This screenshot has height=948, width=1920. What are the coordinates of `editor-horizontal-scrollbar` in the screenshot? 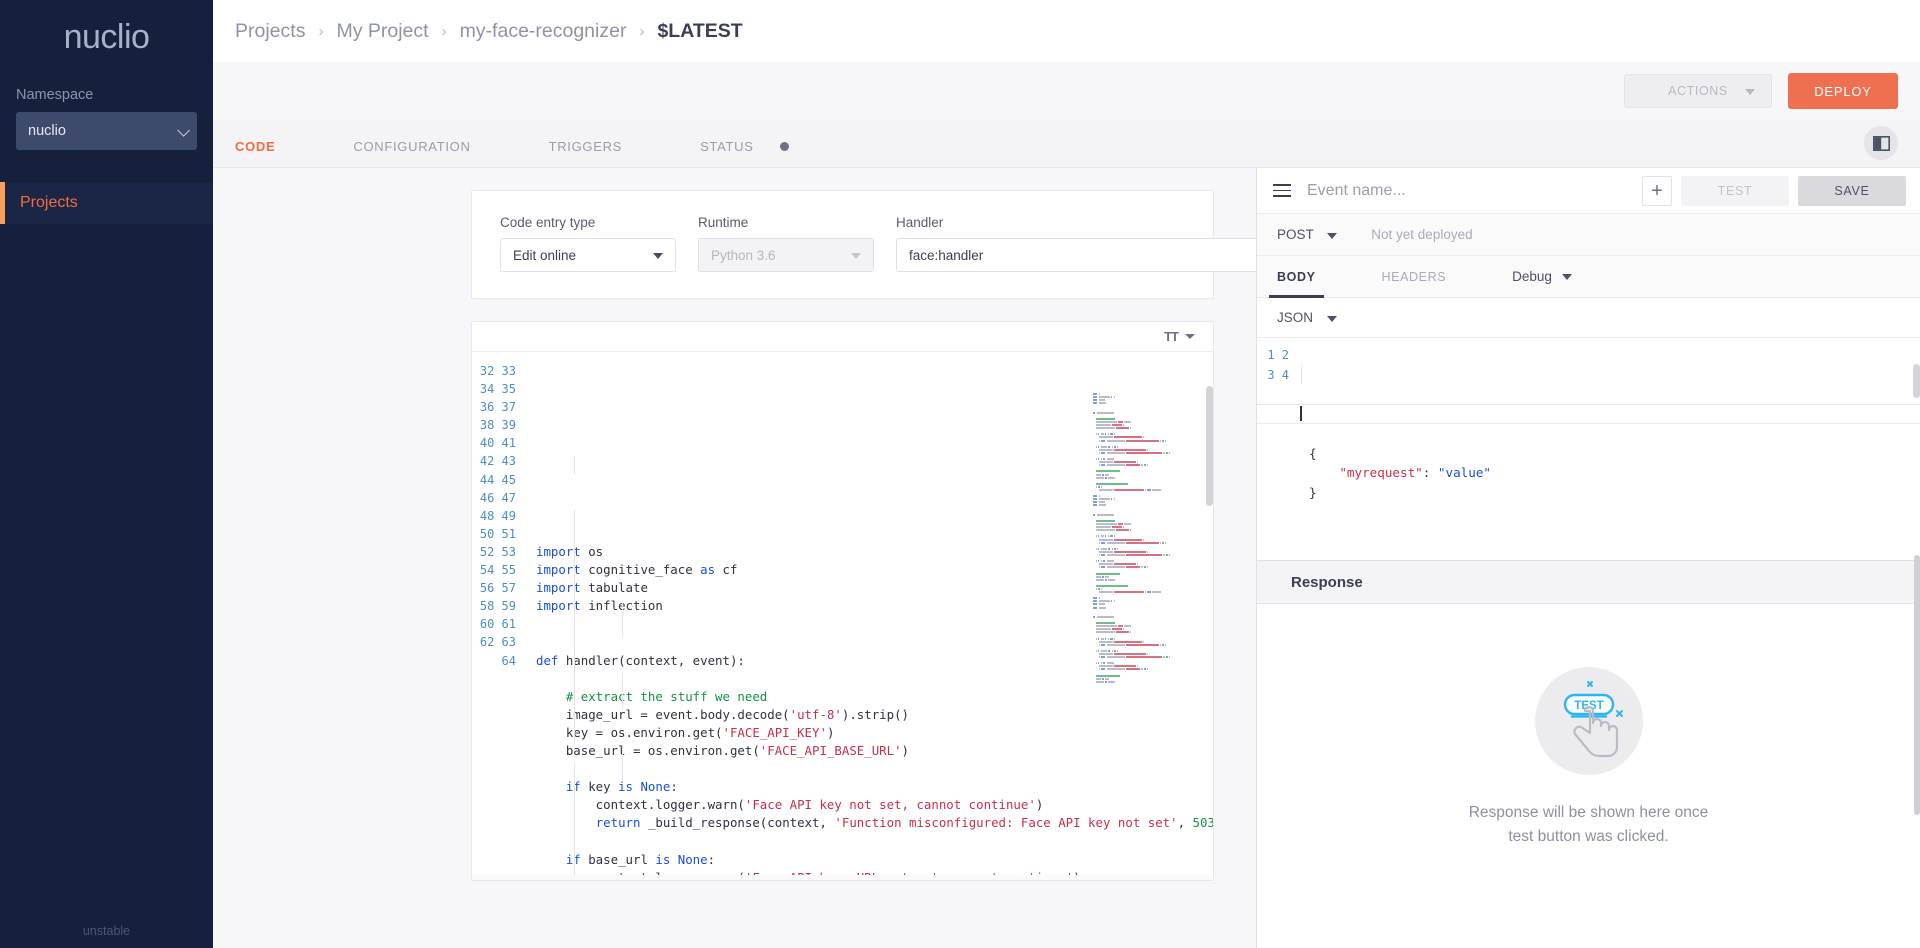 It's located at (842, 877).